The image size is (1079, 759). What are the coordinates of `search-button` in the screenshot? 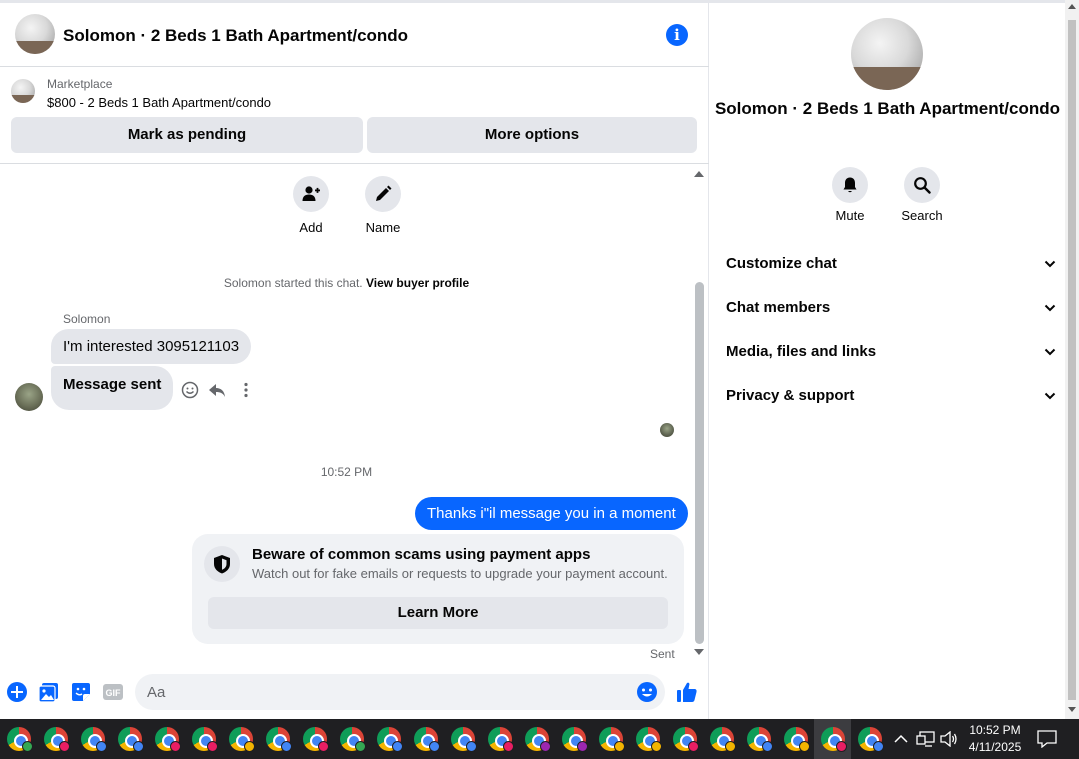 It's located at (922, 185).